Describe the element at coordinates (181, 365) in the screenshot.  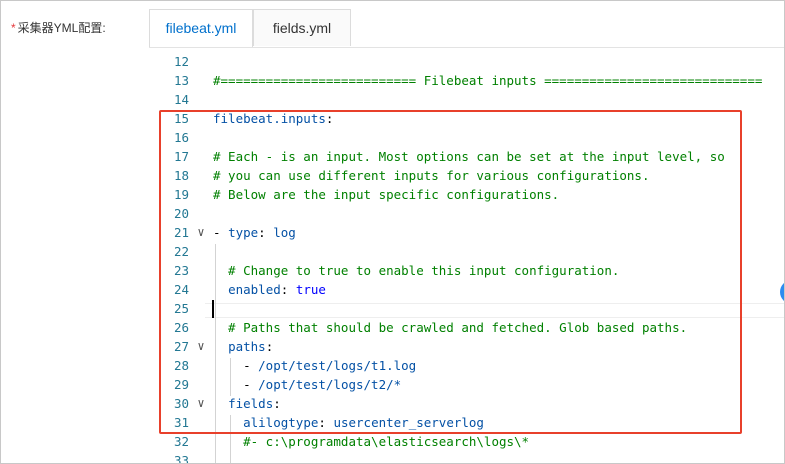
I see `line-number: 28` at that location.